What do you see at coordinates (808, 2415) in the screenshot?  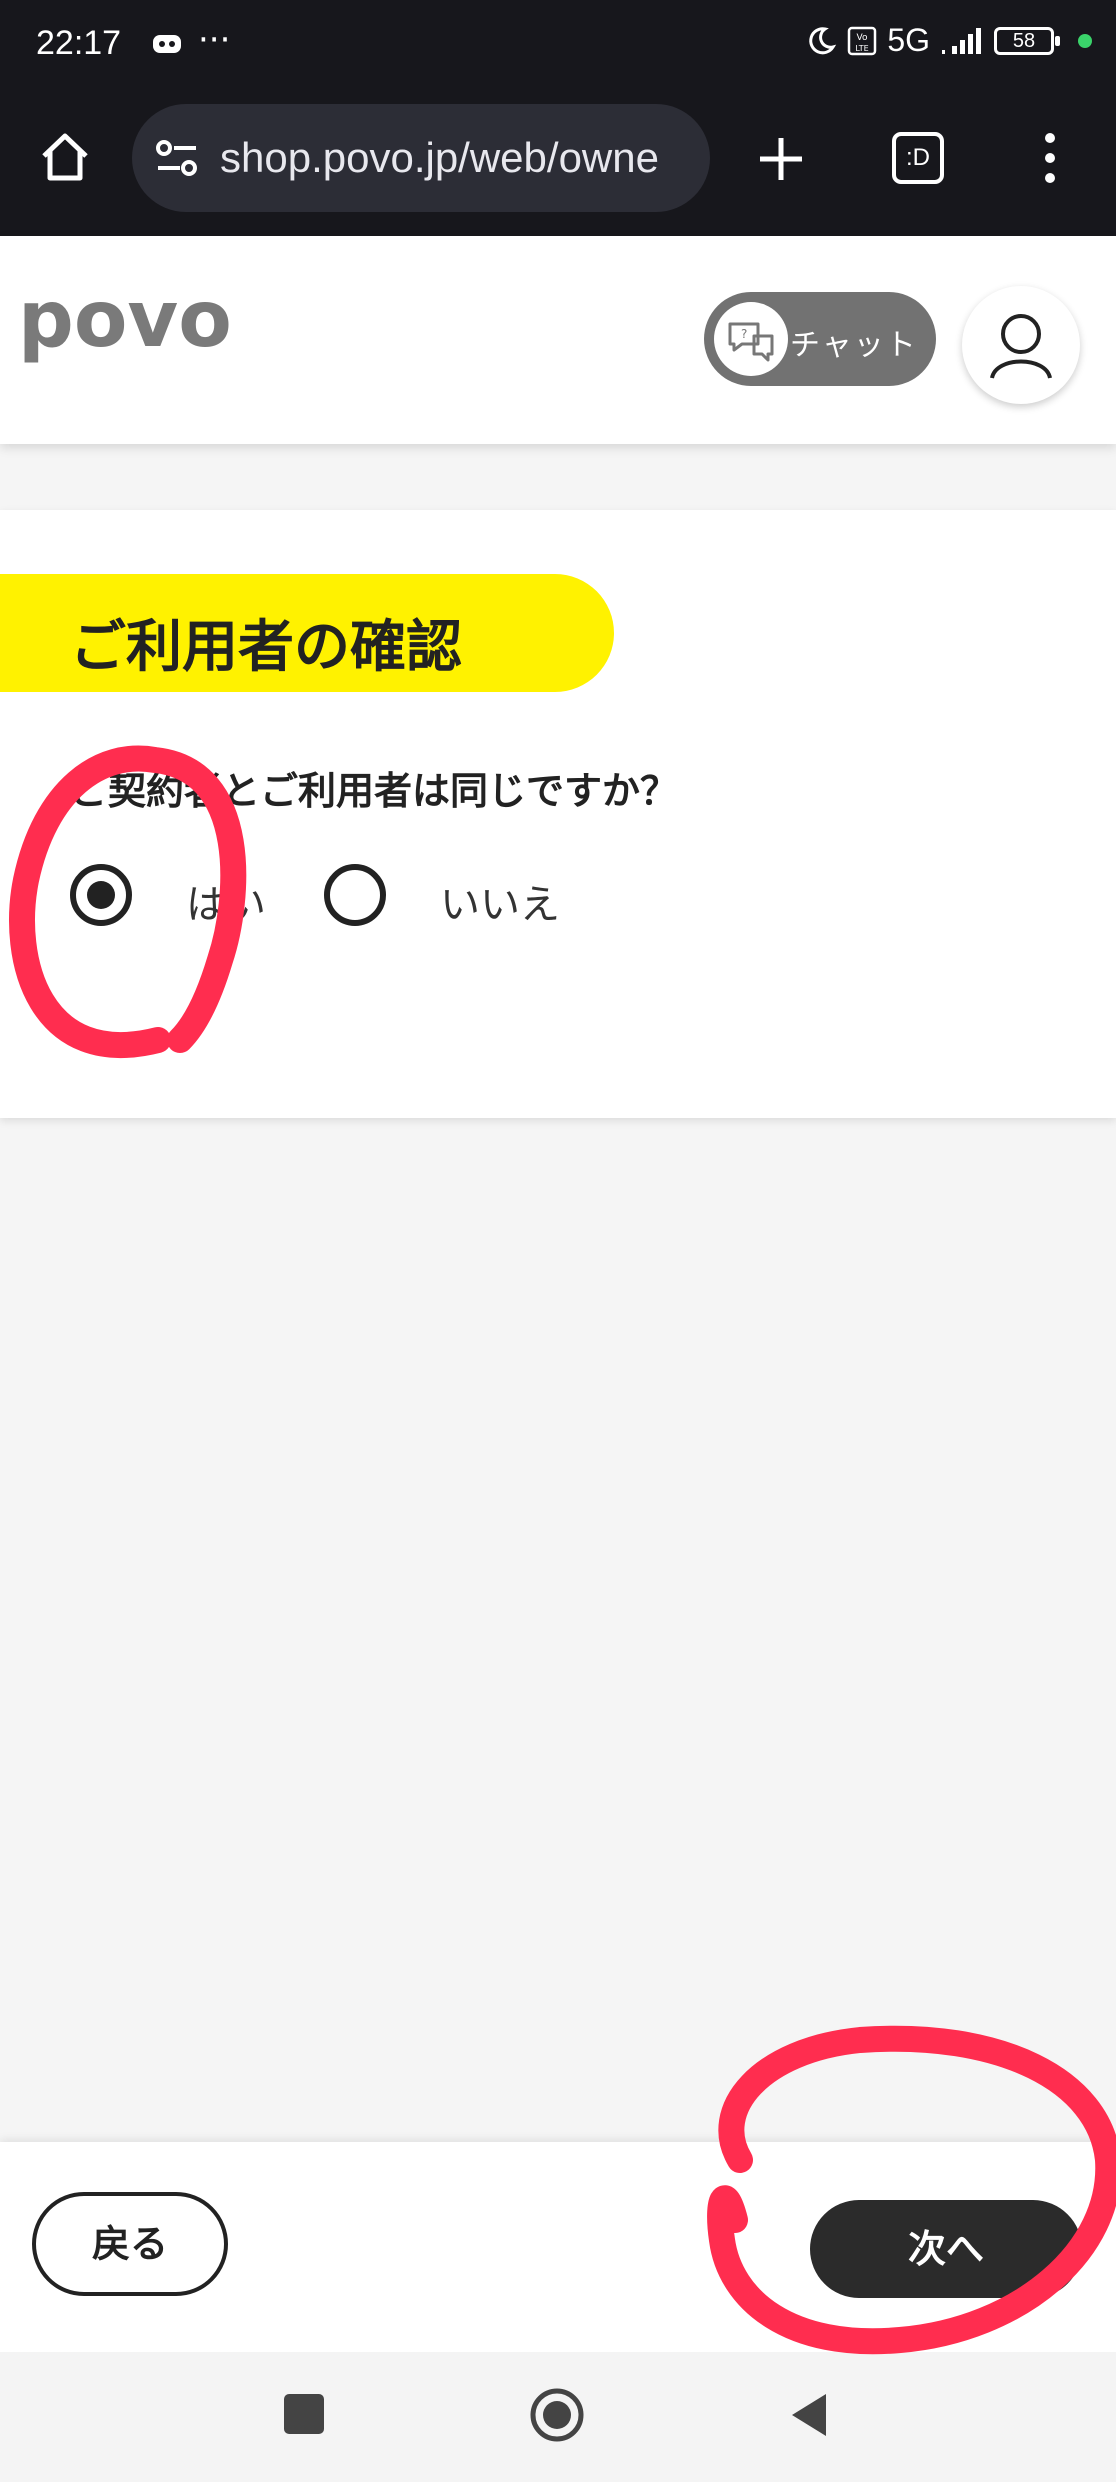 I see `back-triangle-icon` at bounding box center [808, 2415].